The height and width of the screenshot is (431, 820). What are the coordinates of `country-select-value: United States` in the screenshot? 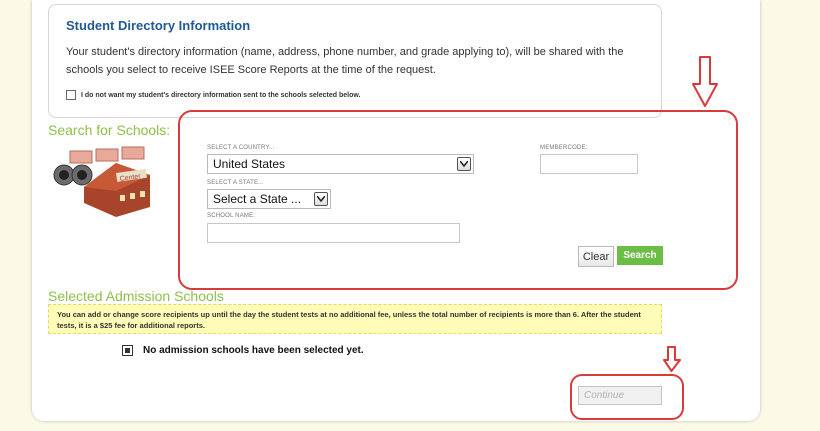 It's located at (249, 164).